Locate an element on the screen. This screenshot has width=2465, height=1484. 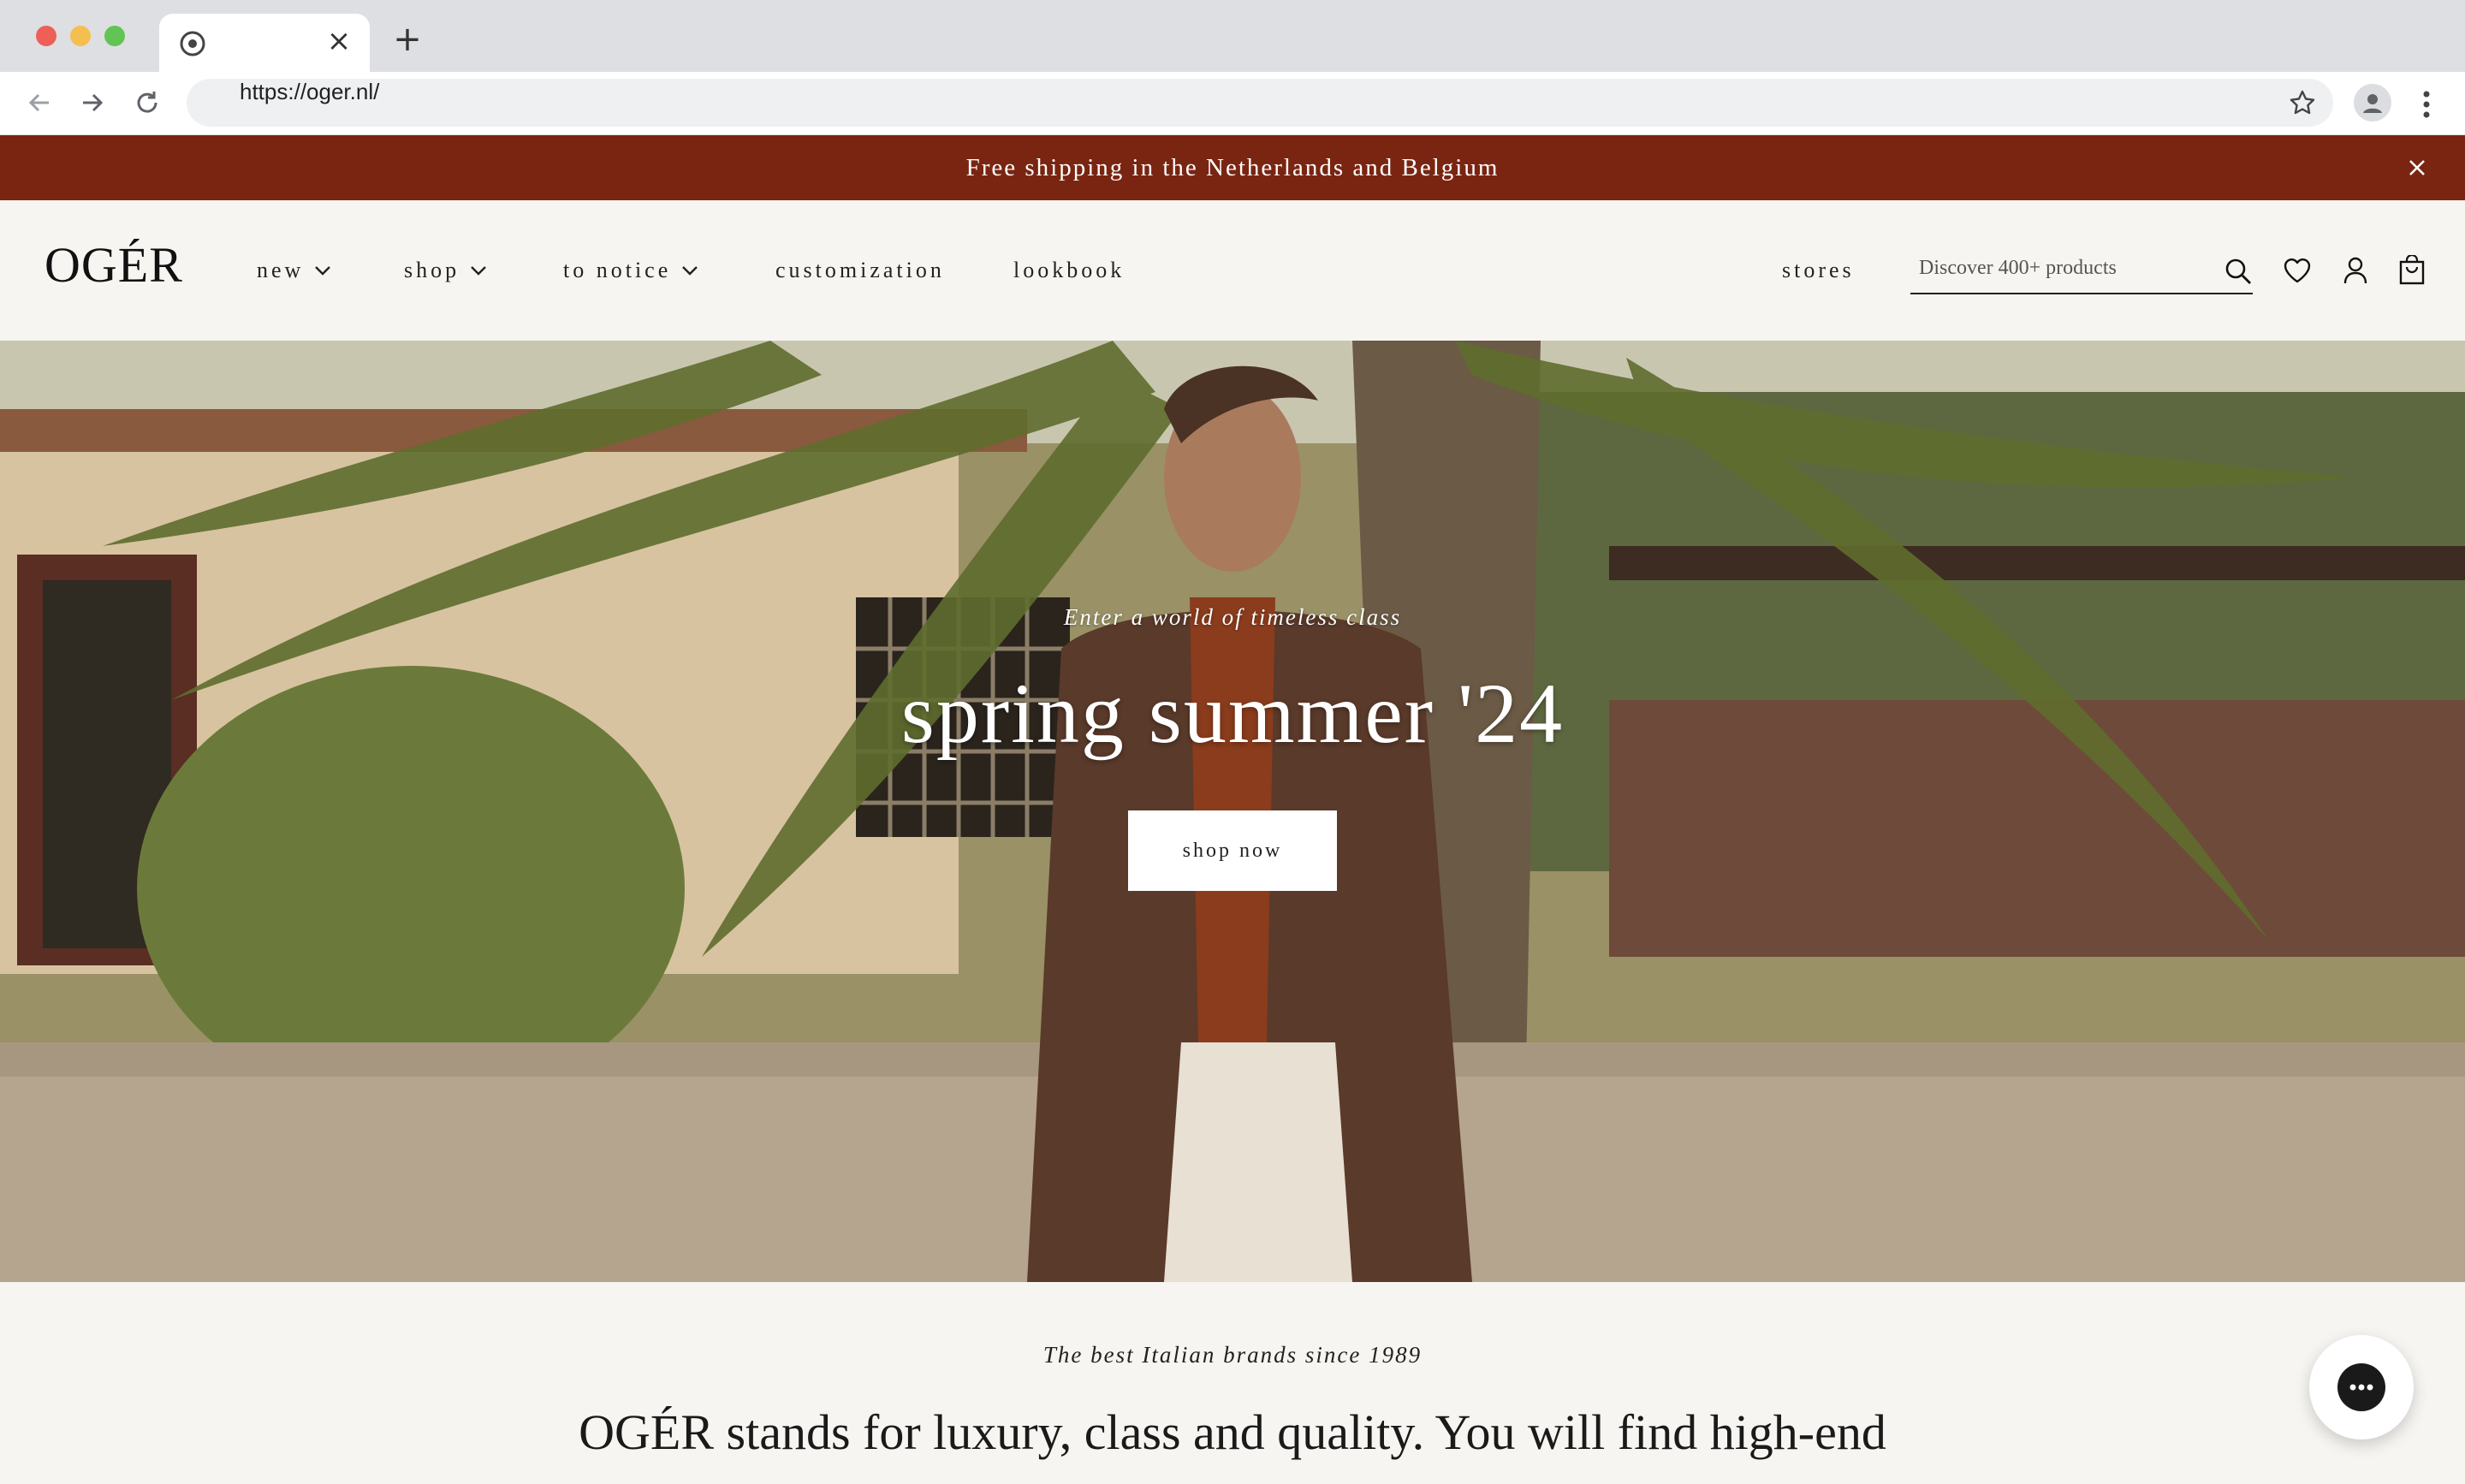
heart-icon is located at coordinates (2297, 271).